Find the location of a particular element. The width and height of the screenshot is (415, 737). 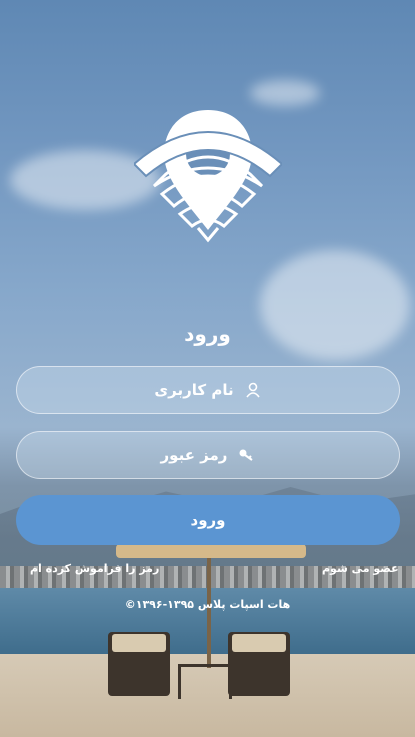

user-icon is located at coordinates (253, 390).